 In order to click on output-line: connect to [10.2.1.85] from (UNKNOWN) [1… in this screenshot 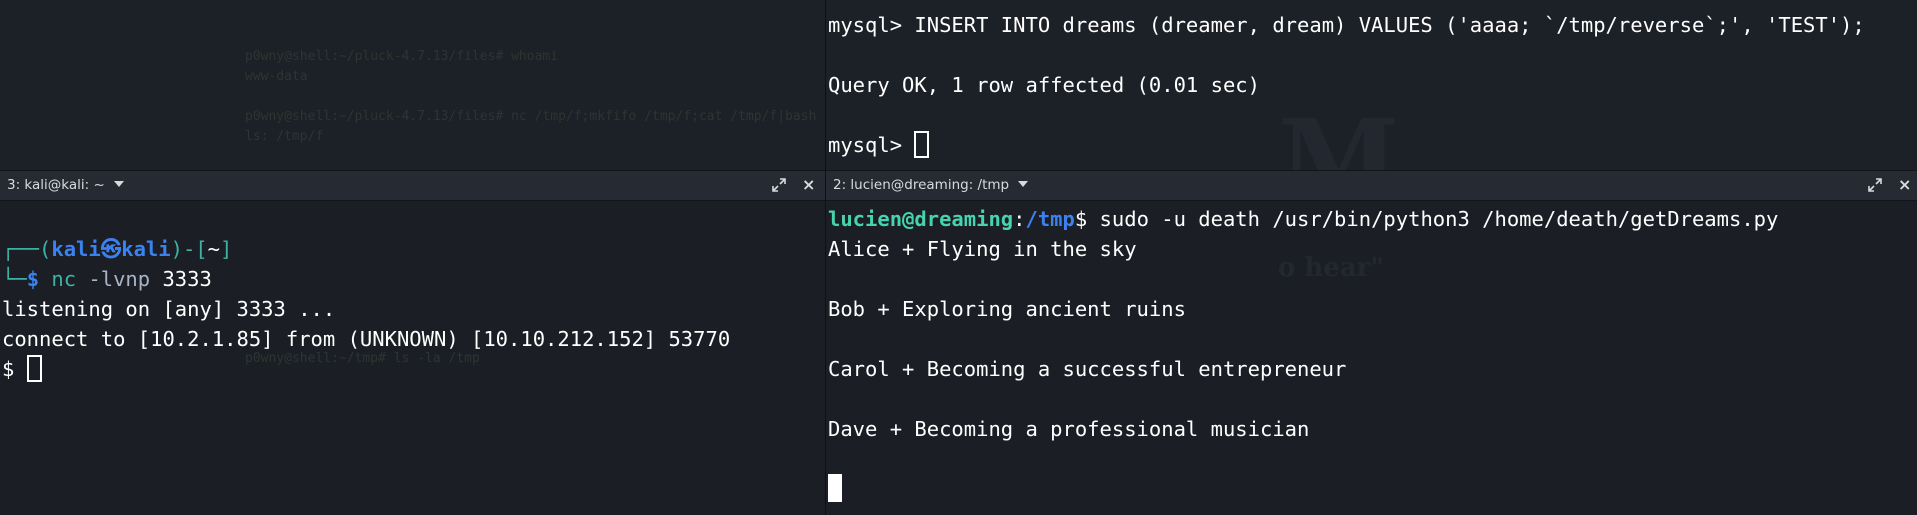, I will do `click(366, 339)`.